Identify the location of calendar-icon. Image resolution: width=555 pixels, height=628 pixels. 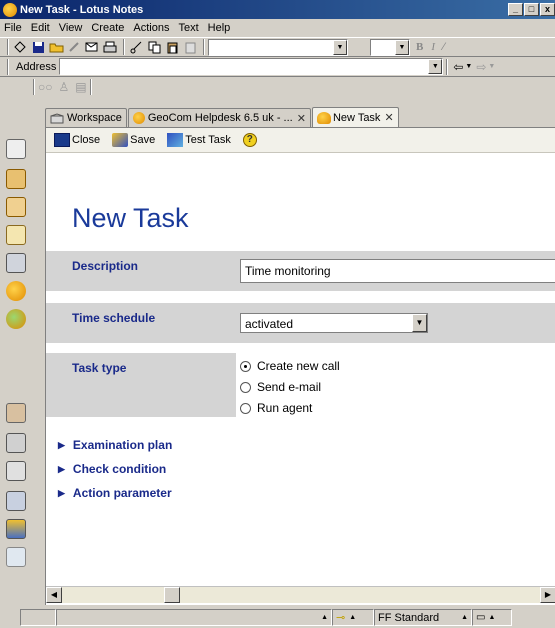
(16, 179).